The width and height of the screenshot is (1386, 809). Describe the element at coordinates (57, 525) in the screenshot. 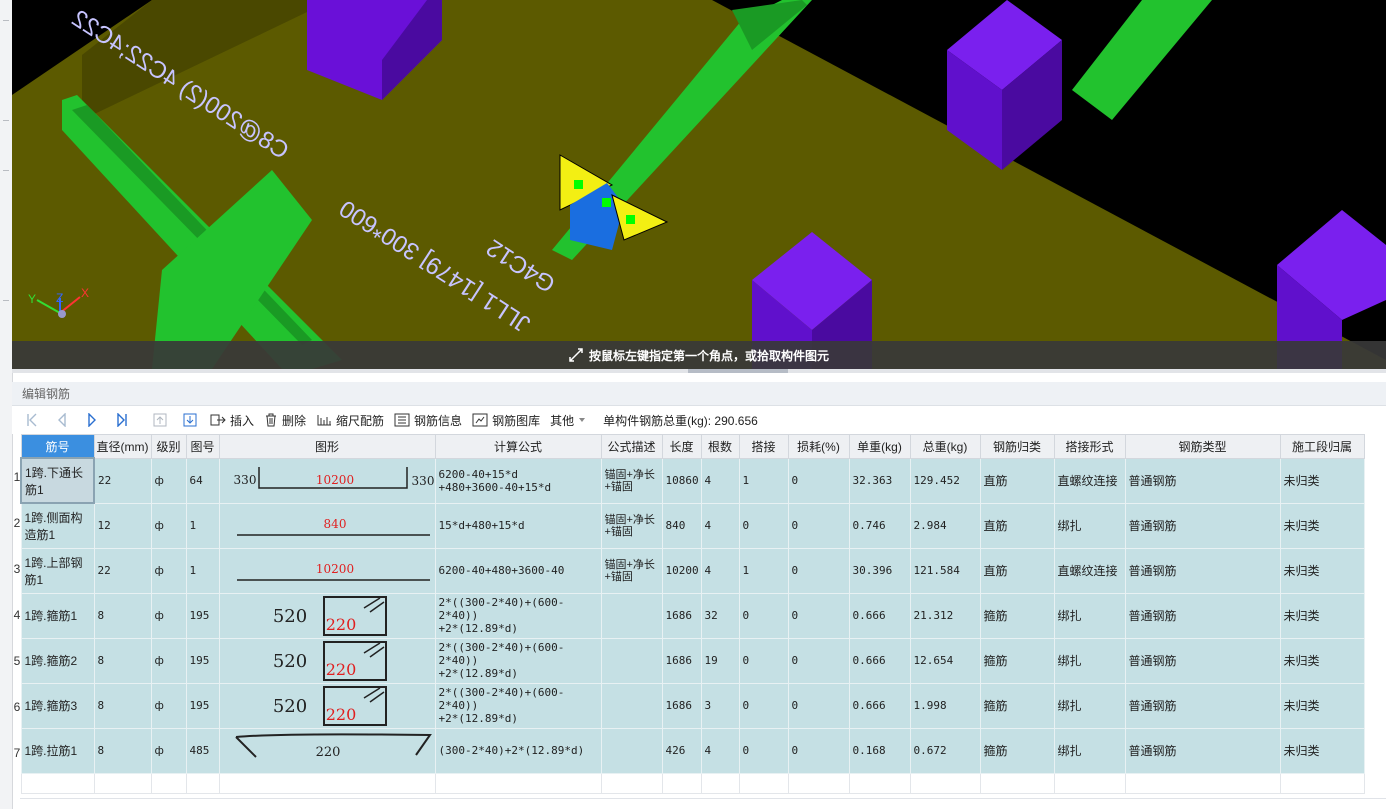

I see `cell-name: 1跨.侧面构造筋1` at that location.